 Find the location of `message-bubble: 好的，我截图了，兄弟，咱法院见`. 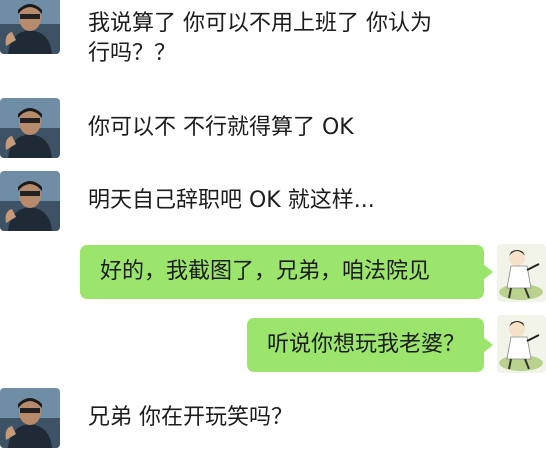

message-bubble: 好的，我截图了，兄弟，咱法院见 is located at coordinates (286, 272).